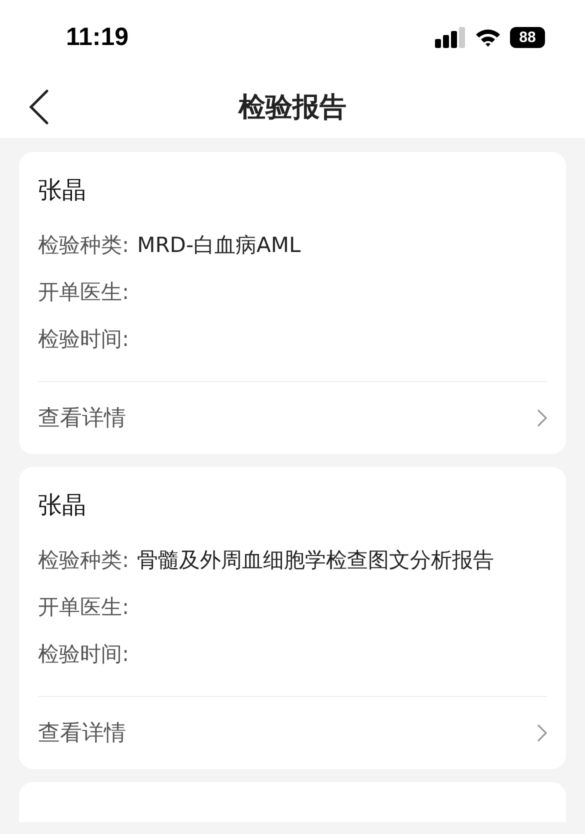 This screenshot has height=834, width=585. I want to click on status-time: 11:19, so click(97, 37).